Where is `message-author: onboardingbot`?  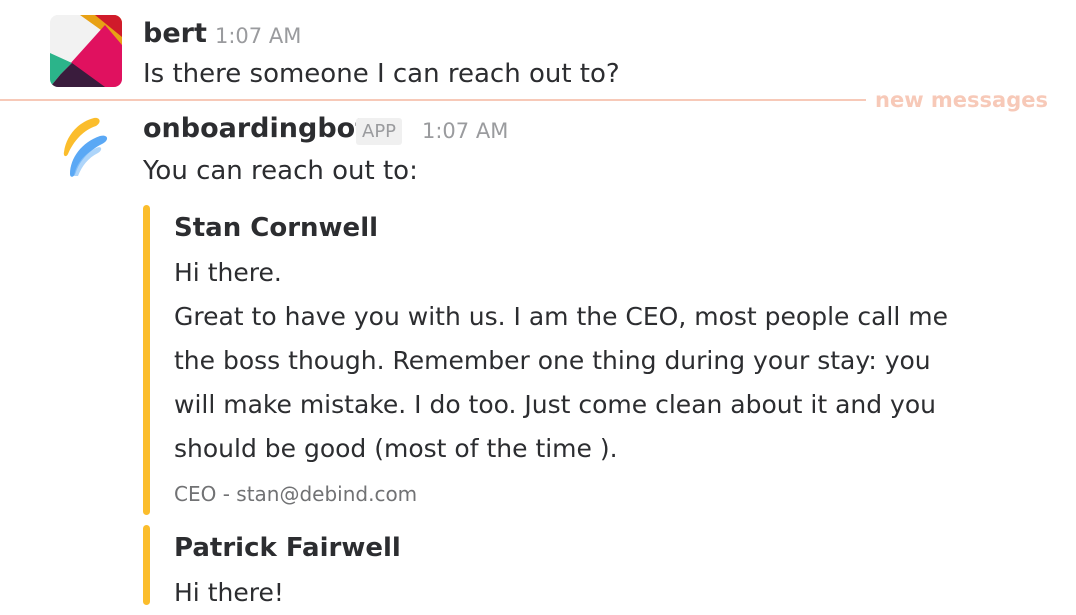
message-author: onboardingbot is located at coordinates (255, 128).